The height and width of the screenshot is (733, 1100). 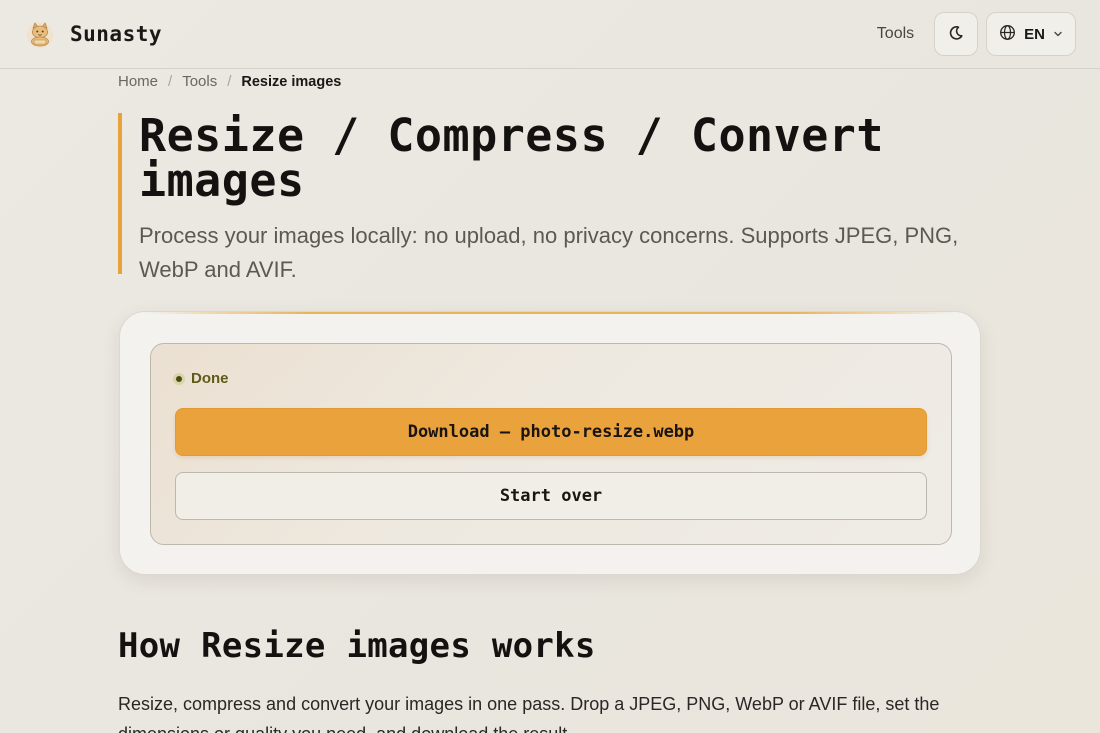 I want to click on nav-link-tools: Tools, so click(x=895, y=34).